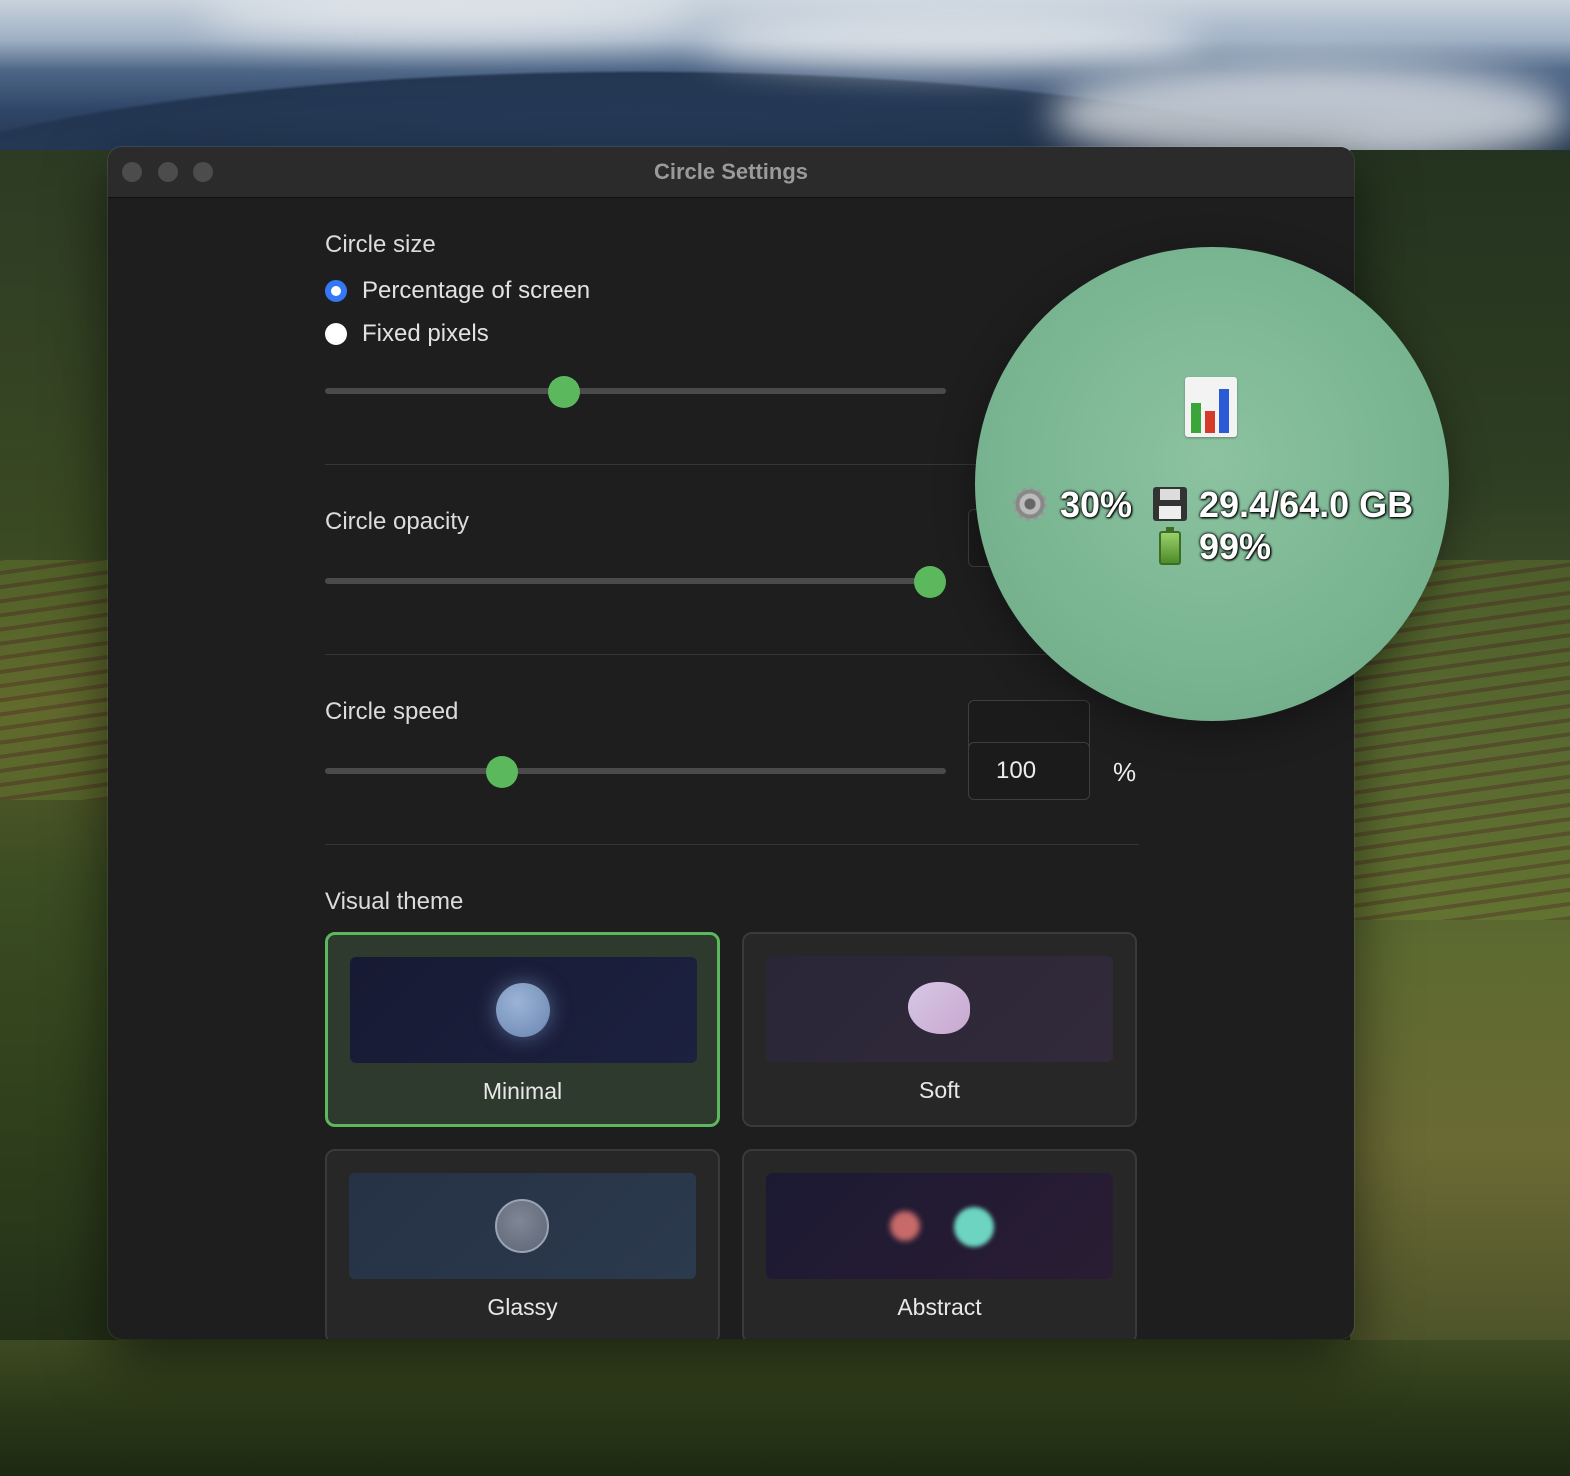  I want to click on circle-speed-label: Circle speed, so click(392, 711).